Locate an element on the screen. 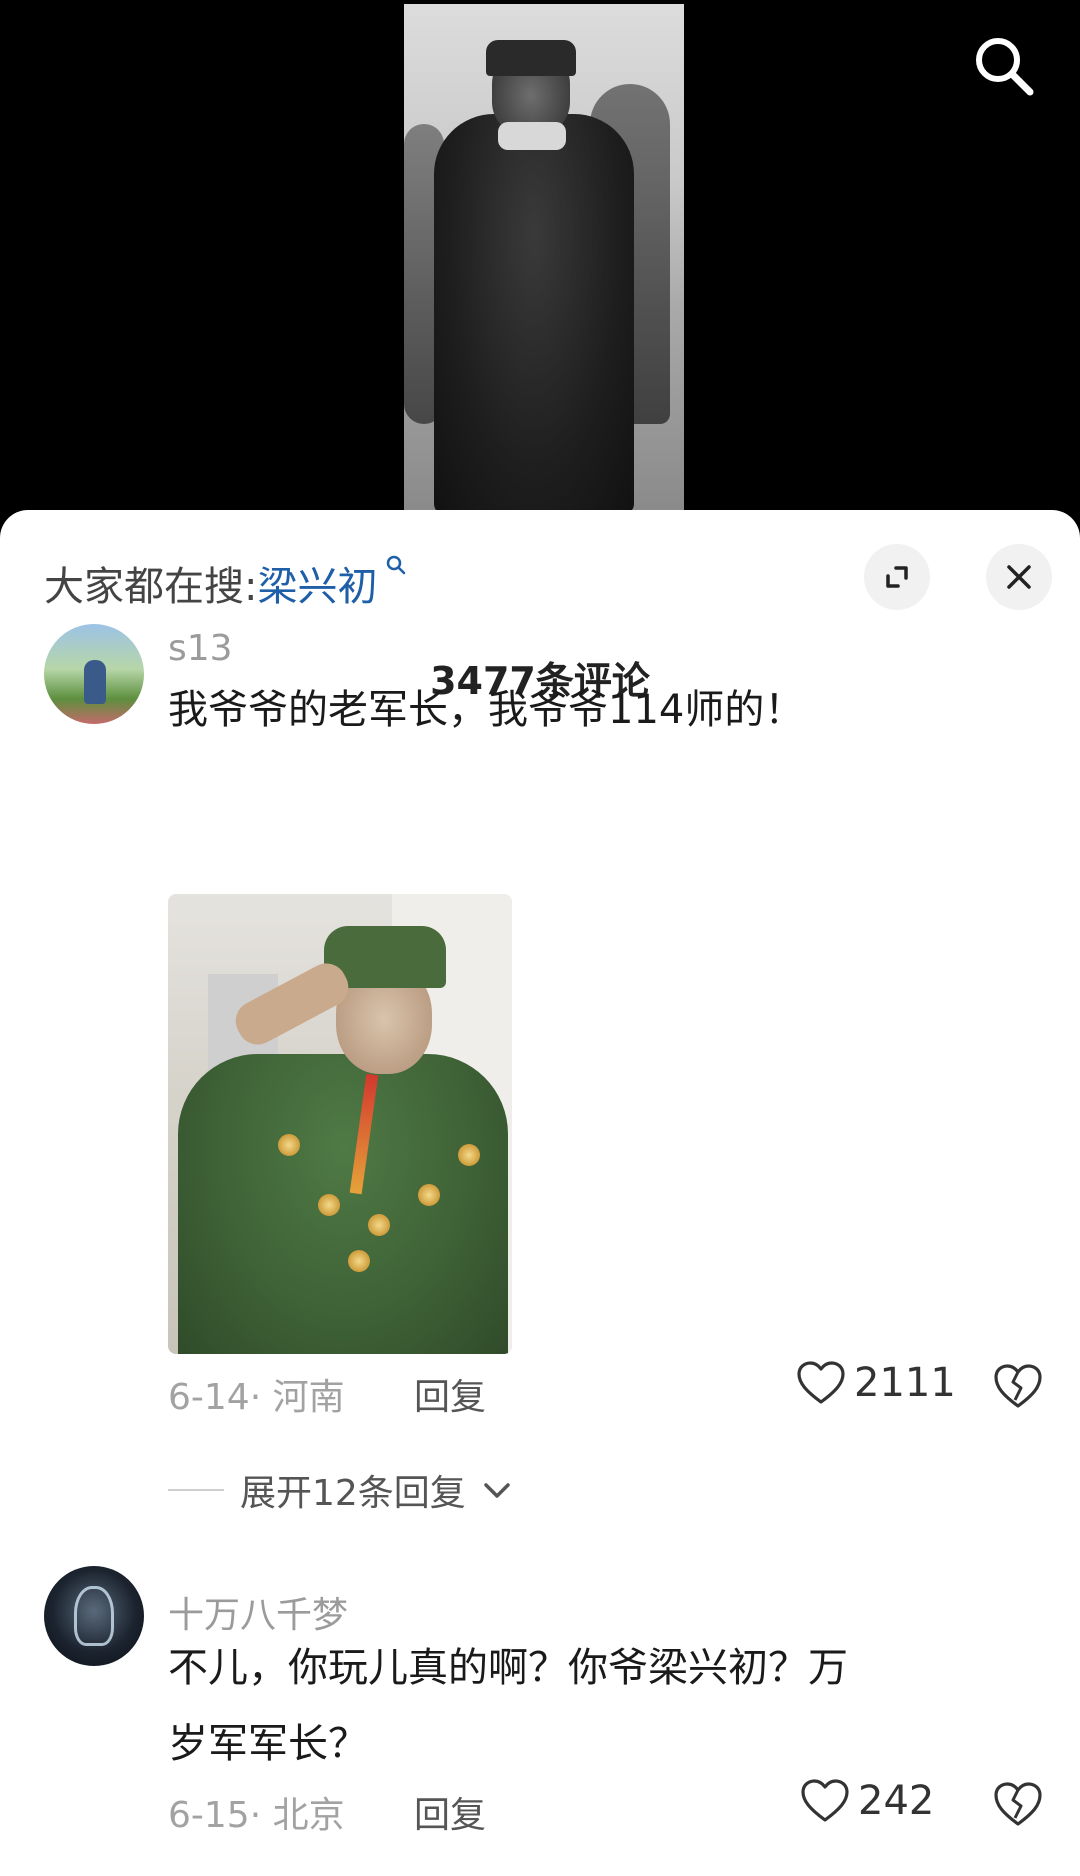 The image size is (1080, 1876). expand-replies-button: 展开12条回复 is located at coordinates (340, 1490).